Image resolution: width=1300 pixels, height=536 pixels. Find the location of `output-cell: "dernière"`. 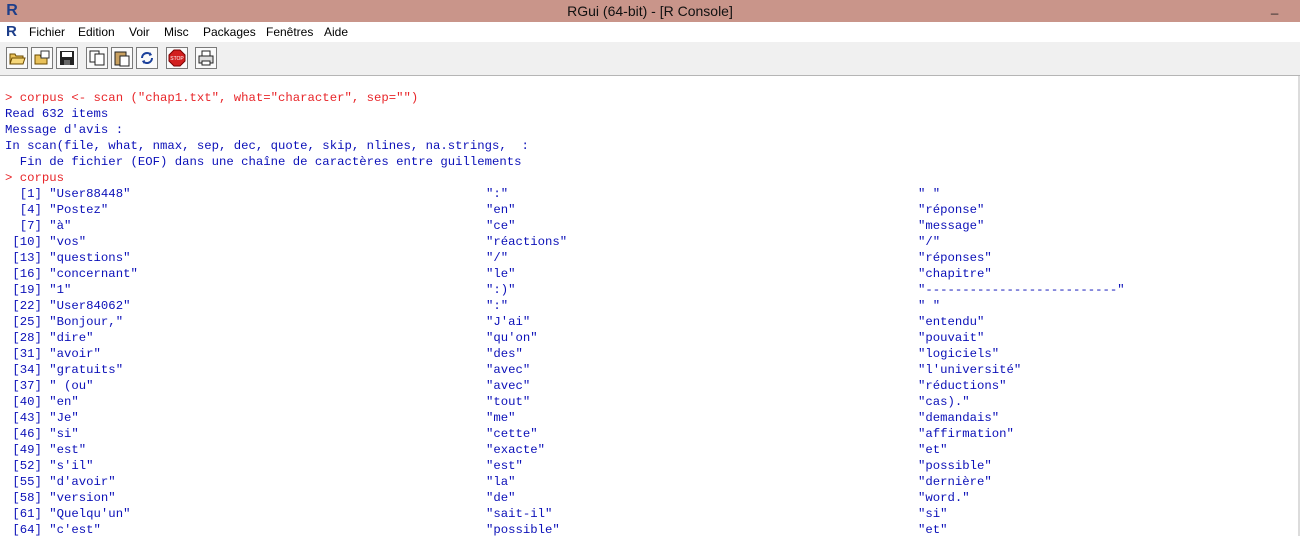

output-cell: "dernière" is located at coordinates (955, 482).